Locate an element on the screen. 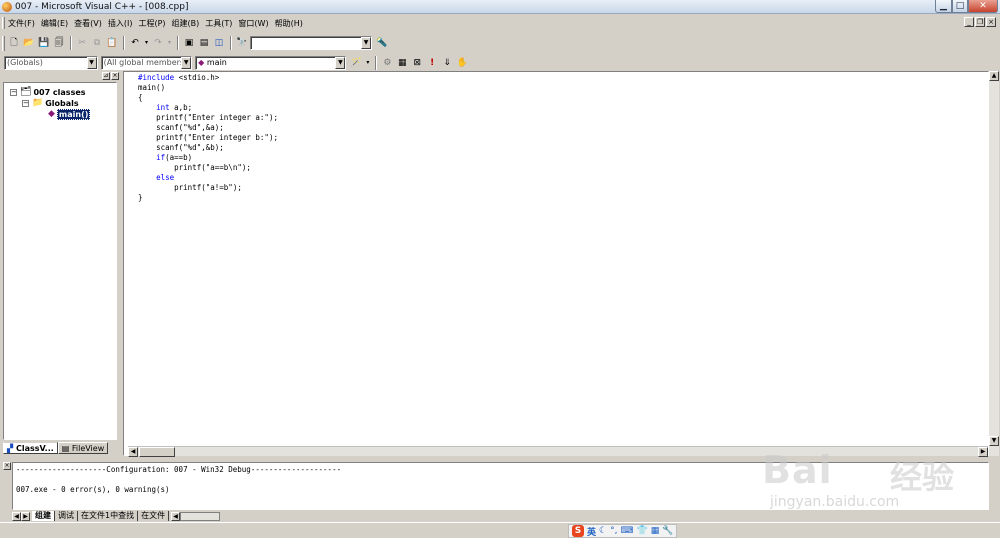  filter-combo: (All global members ▼ is located at coordinates (146, 63).